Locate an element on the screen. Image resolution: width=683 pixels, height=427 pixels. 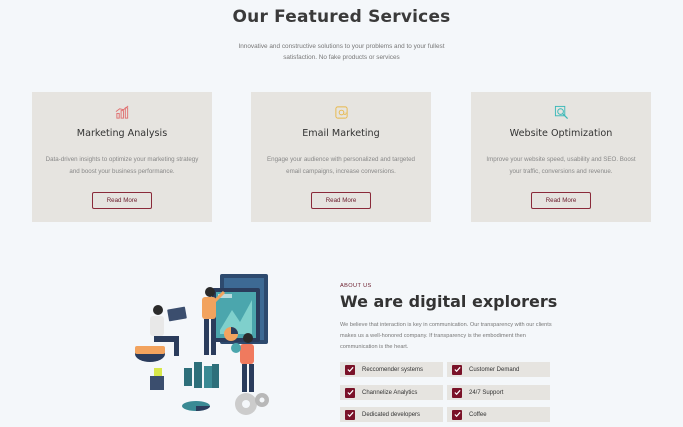
services-heading: Our Featured Services is located at coordinates (341, 17).